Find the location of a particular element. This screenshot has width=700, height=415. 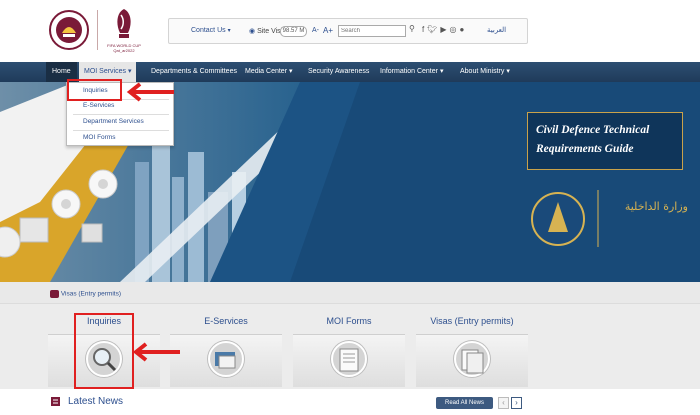

twitter-icon: 🐦︎ is located at coordinates (432, 29).